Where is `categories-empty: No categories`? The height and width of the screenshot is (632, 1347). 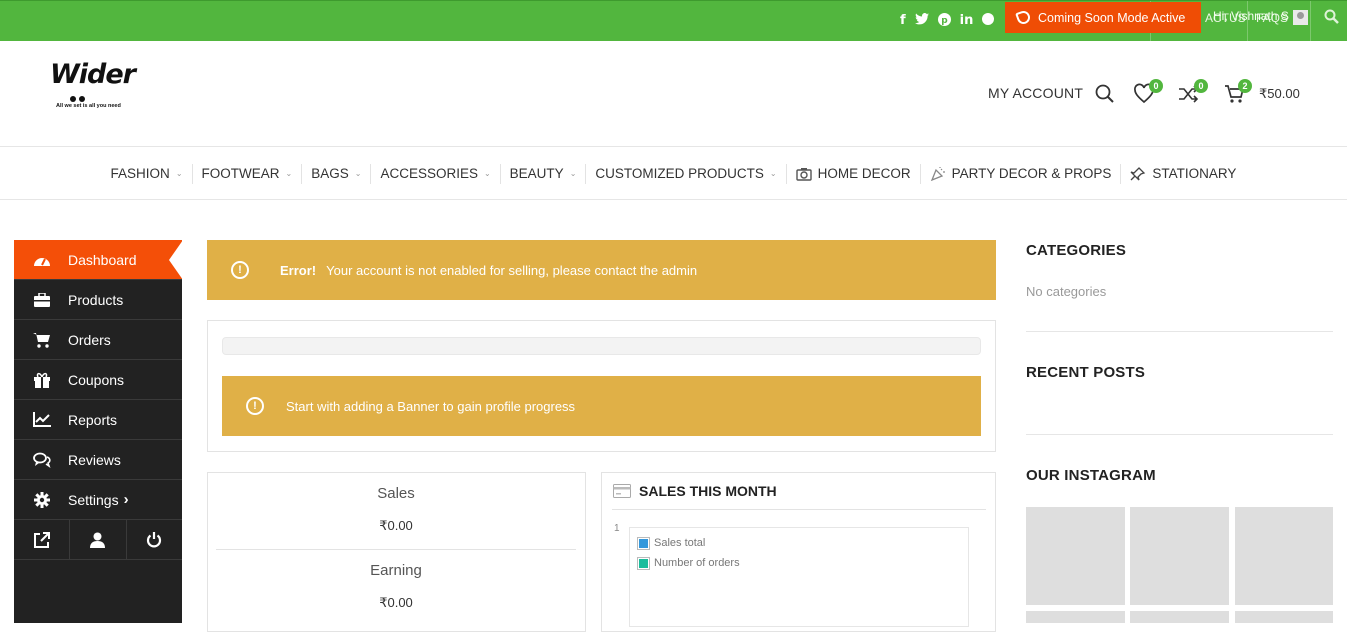
categories-empty: No categories is located at coordinates (1066, 291).